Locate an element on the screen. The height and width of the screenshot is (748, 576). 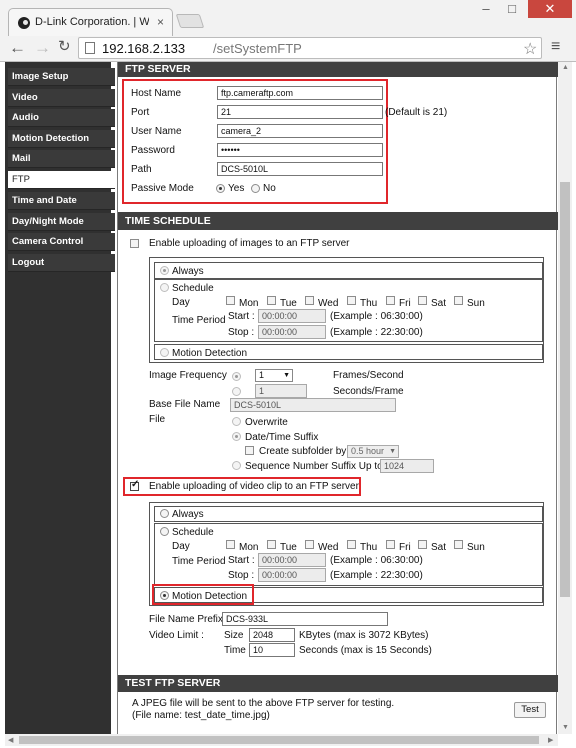
video-start-example: (Example : 06:30:00) is located at coordinates (376, 560).